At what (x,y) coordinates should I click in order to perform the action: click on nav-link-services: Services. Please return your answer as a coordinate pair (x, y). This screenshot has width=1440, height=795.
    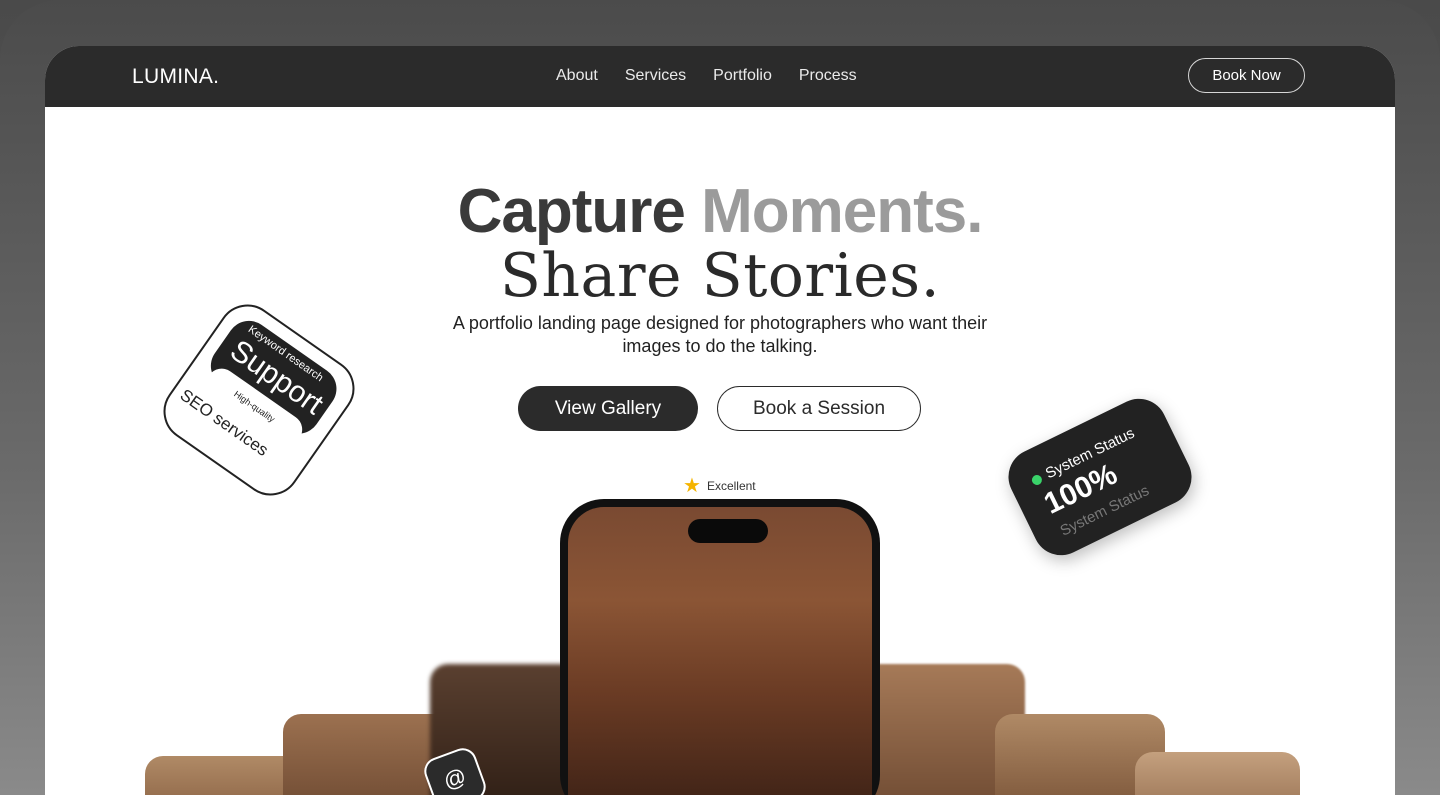
    Looking at the image, I should click on (655, 76).